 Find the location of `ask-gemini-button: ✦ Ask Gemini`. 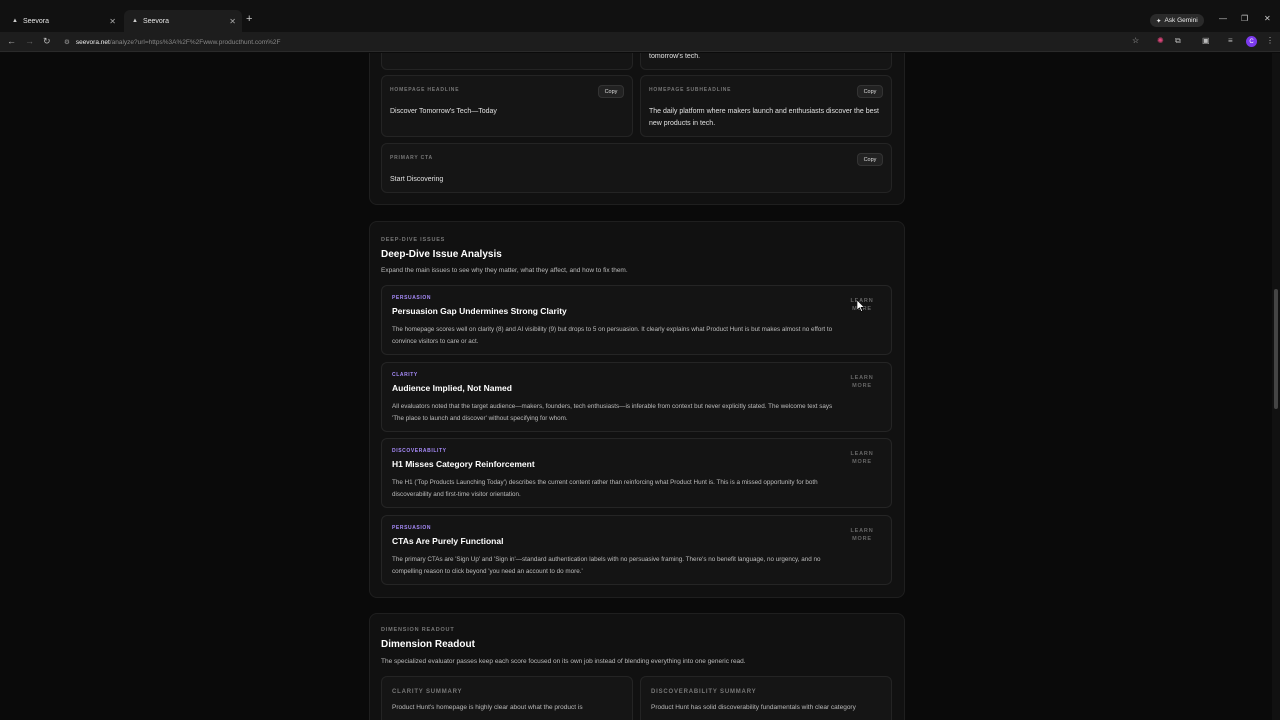

ask-gemini-button: ✦ Ask Gemini is located at coordinates (1177, 20).